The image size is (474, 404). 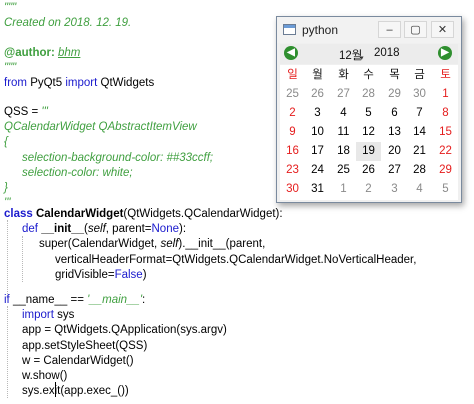 I want to click on year-selector: 2018, so click(x=387, y=53).